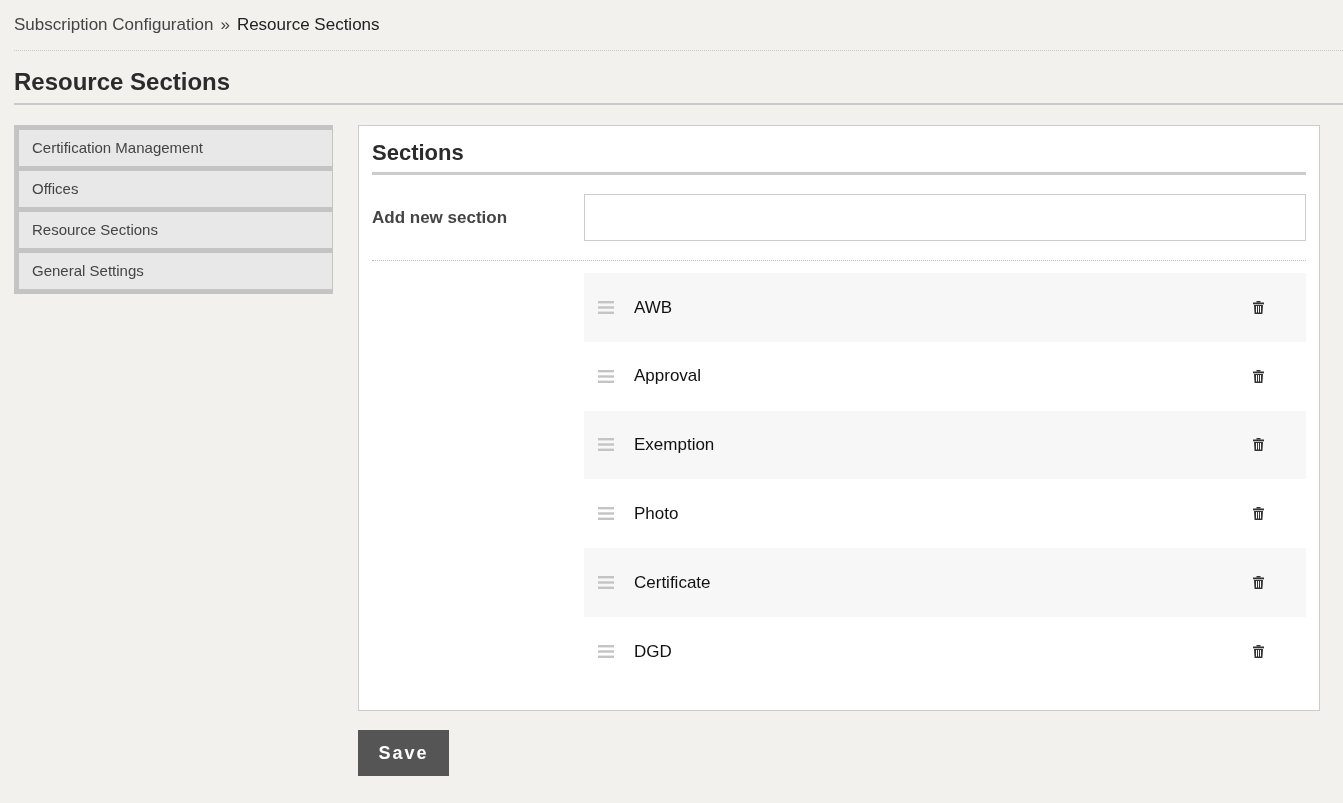 The width and height of the screenshot is (1343, 803). Describe the element at coordinates (945, 445) in the screenshot. I see `section-row: Exemption` at that location.